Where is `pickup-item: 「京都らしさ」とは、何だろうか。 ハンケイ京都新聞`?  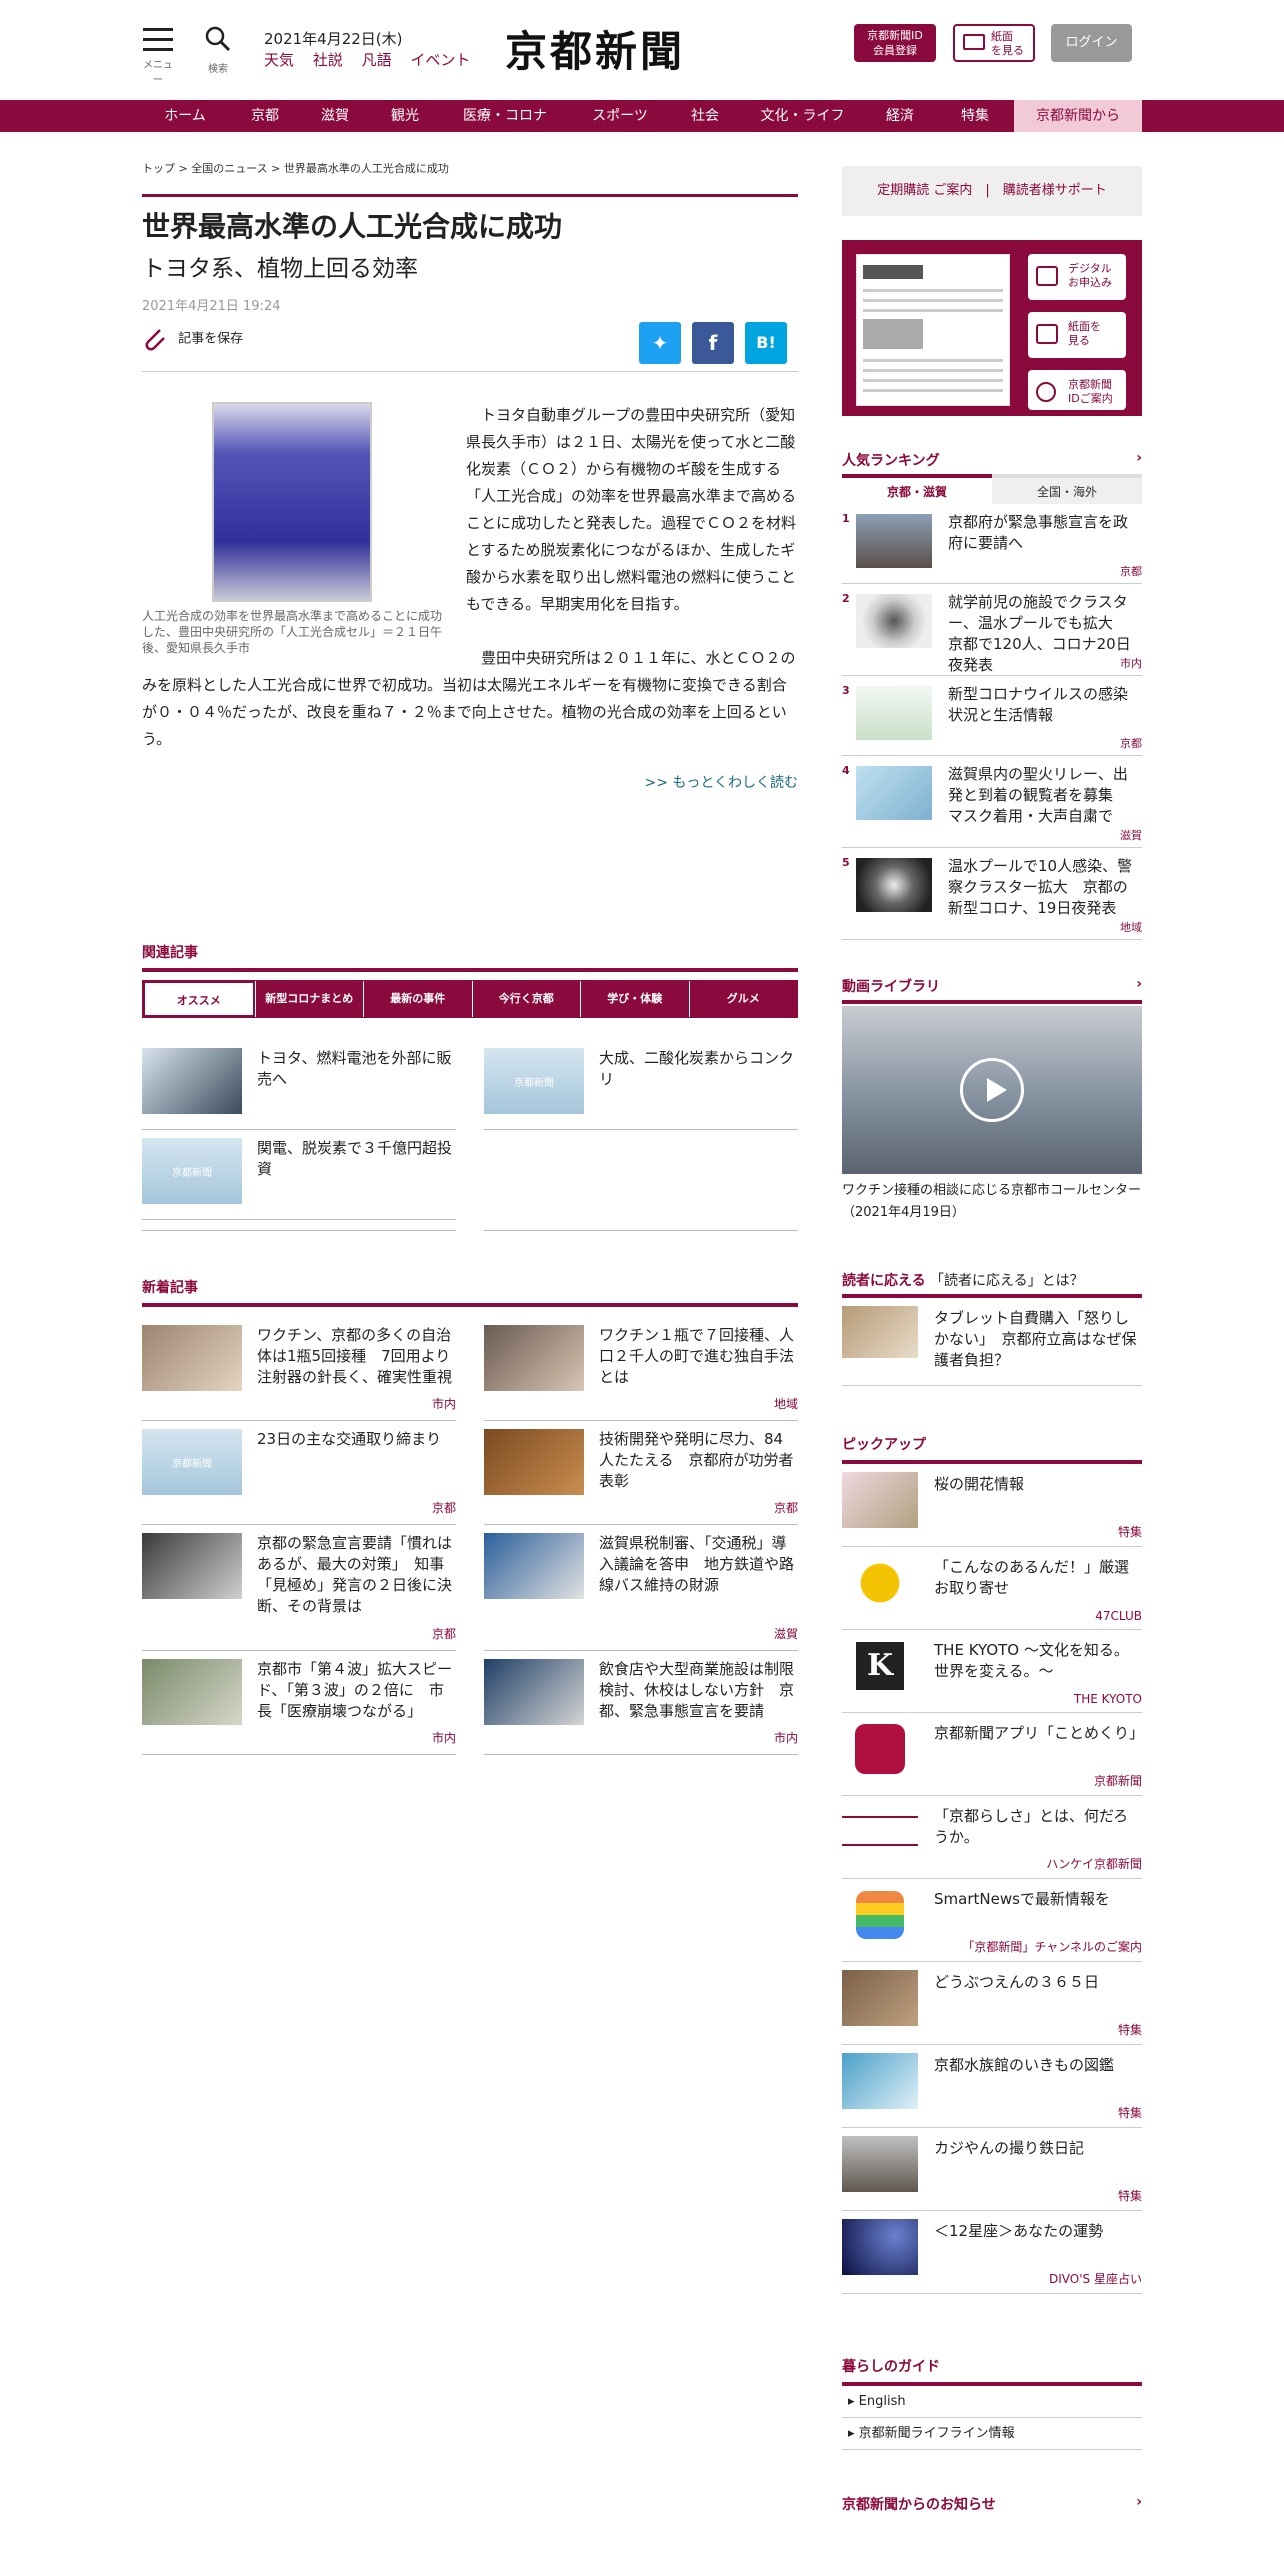 pickup-item: 「京都らしさ」とは、何だろうか。 ハンケイ京都新聞 is located at coordinates (992, 1837).